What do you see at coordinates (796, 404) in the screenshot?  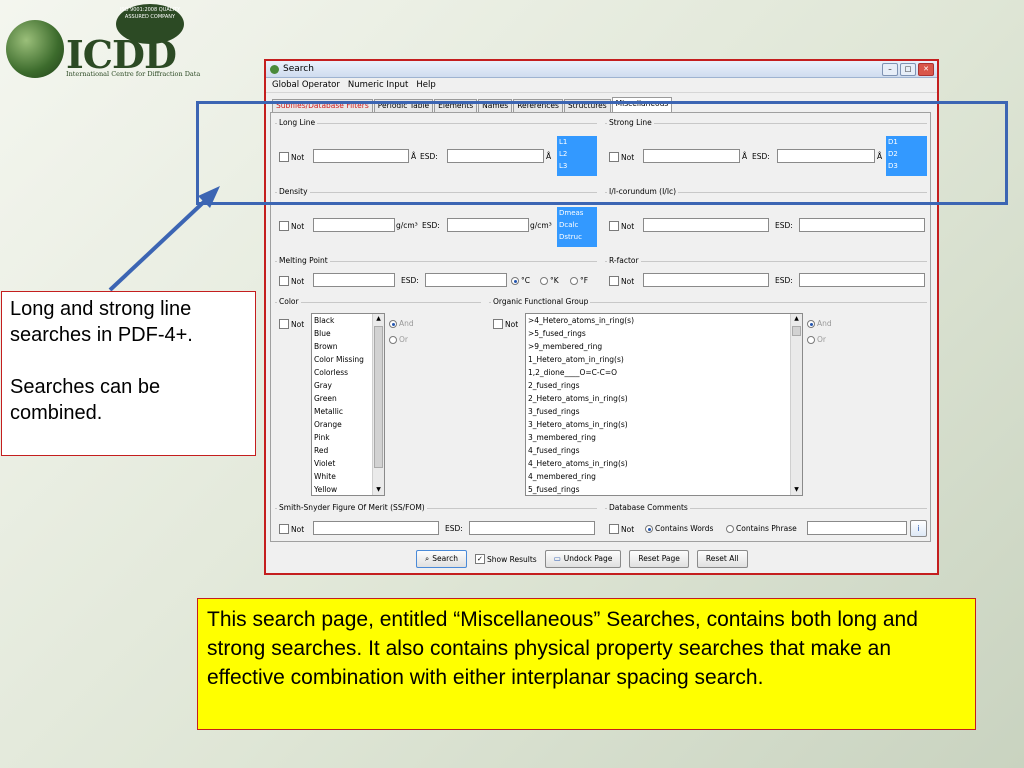 I see `organic-scrollbar: ▲ ▼` at bounding box center [796, 404].